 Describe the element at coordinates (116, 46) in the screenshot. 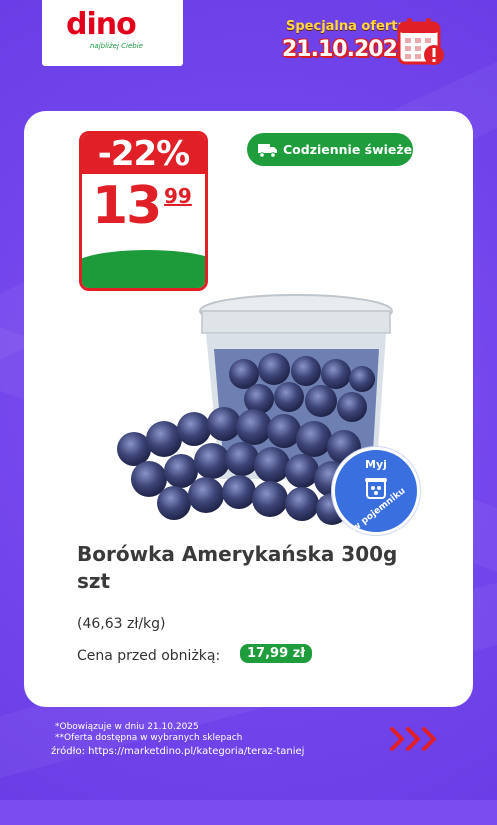

I see `logo-tagline: najbliżej Ciebie` at that location.